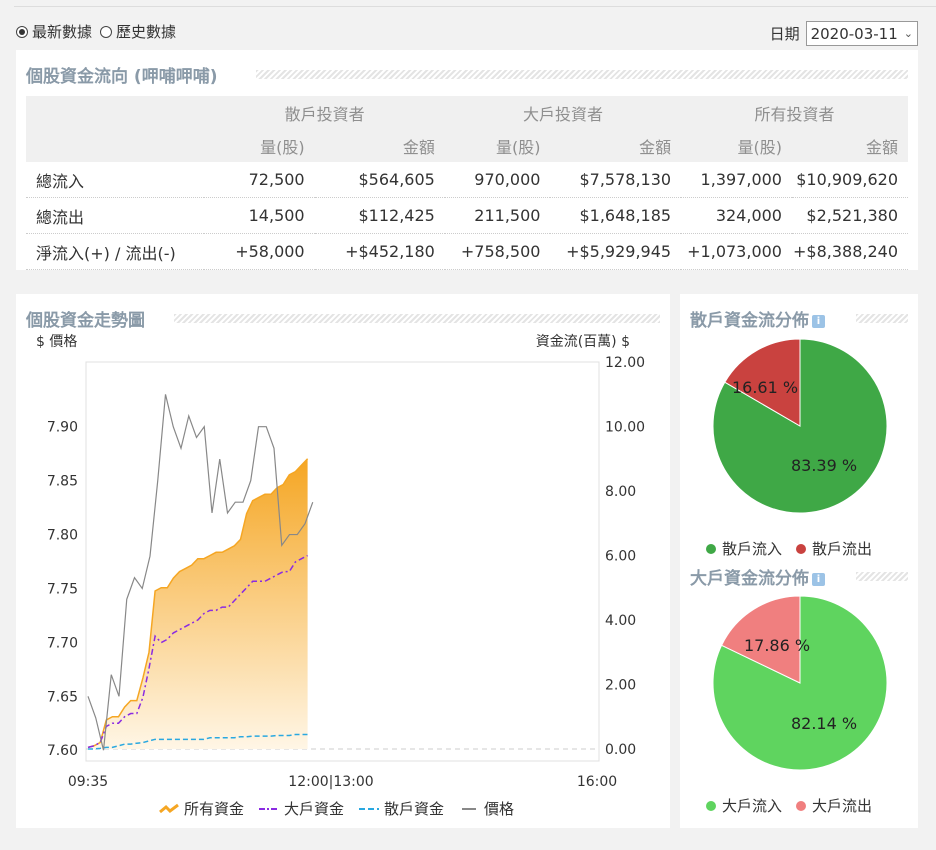 This screenshot has height=850, width=936. Describe the element at coordinates (616, 251) in the screenshot. I see `table-cell: +$5,929,945` at that location.